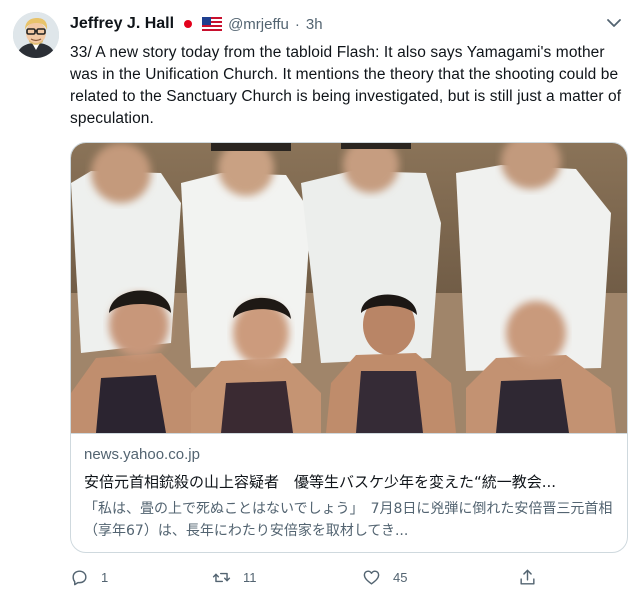 The width and height of the screenshot is (640, 594). Describe the element at coordinates (79, 577) in the screenshot. I see `reply-icon` at that location.